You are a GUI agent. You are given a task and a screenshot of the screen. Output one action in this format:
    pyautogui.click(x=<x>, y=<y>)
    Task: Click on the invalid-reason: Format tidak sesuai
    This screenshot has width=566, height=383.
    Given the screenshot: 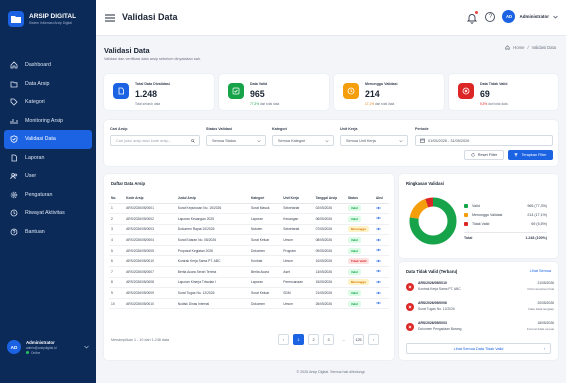 What is the action you would take?
    pyautogui.click(x=540, y=329)
    